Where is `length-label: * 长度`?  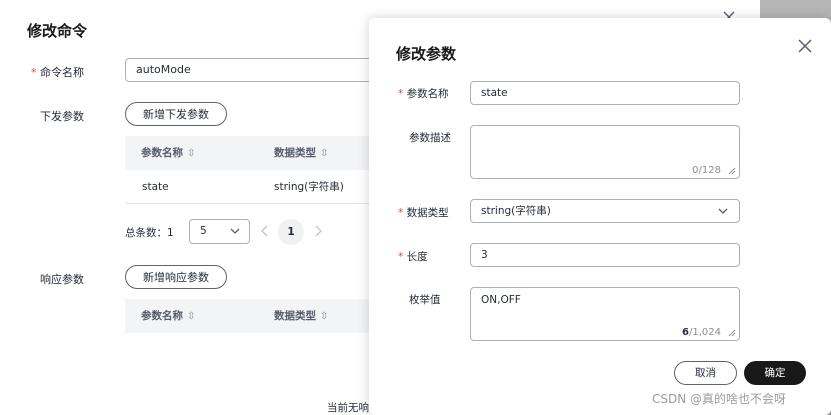
length-label: * 长度 is located at coordinates (413, 257).